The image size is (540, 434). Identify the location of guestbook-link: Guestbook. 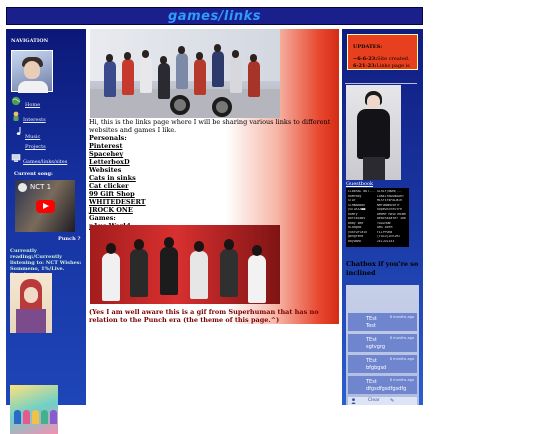
(359, 184).